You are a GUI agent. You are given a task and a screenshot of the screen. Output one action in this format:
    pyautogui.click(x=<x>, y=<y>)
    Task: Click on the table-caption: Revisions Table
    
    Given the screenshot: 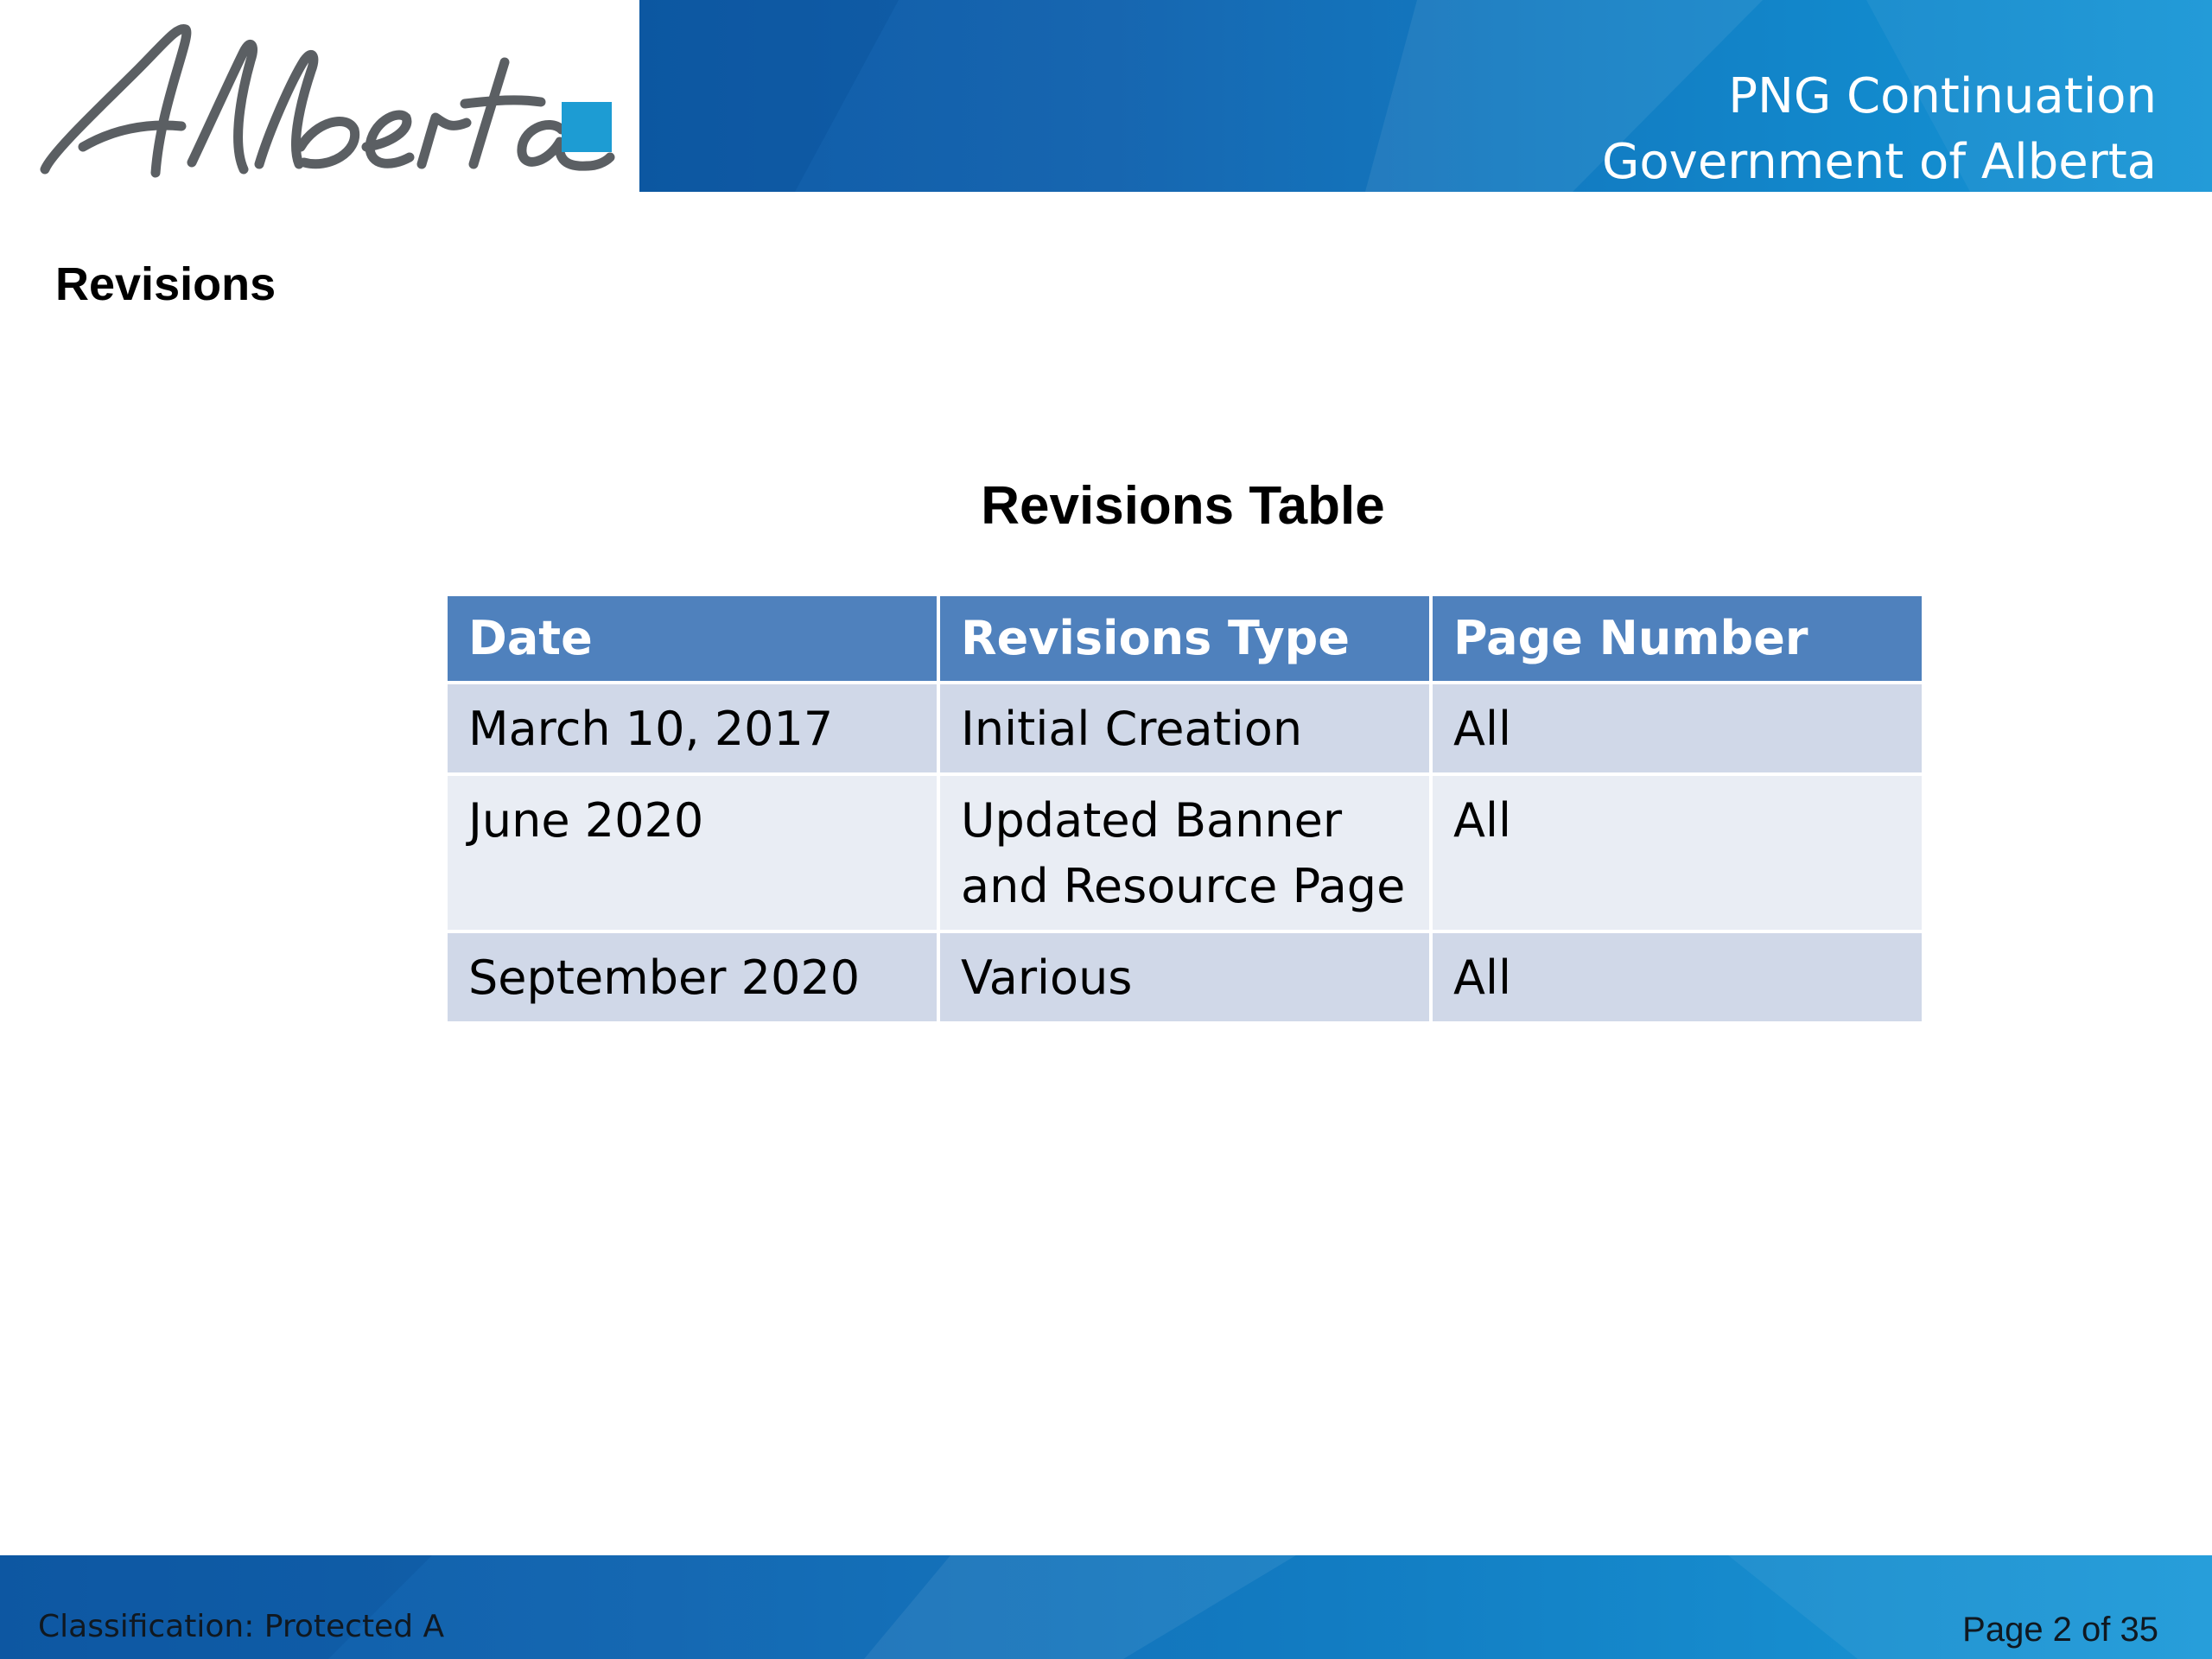 What is the action you would take?
    pyautogui.click(x=1183, y=506)
    